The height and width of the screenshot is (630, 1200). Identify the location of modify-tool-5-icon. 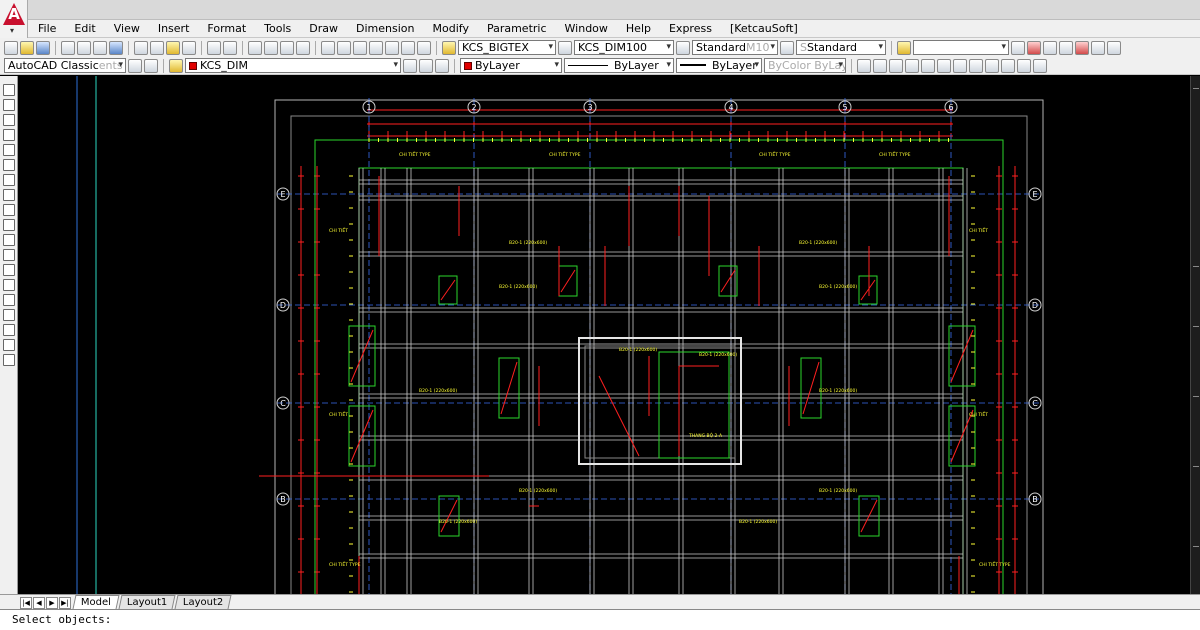
(928, 65).